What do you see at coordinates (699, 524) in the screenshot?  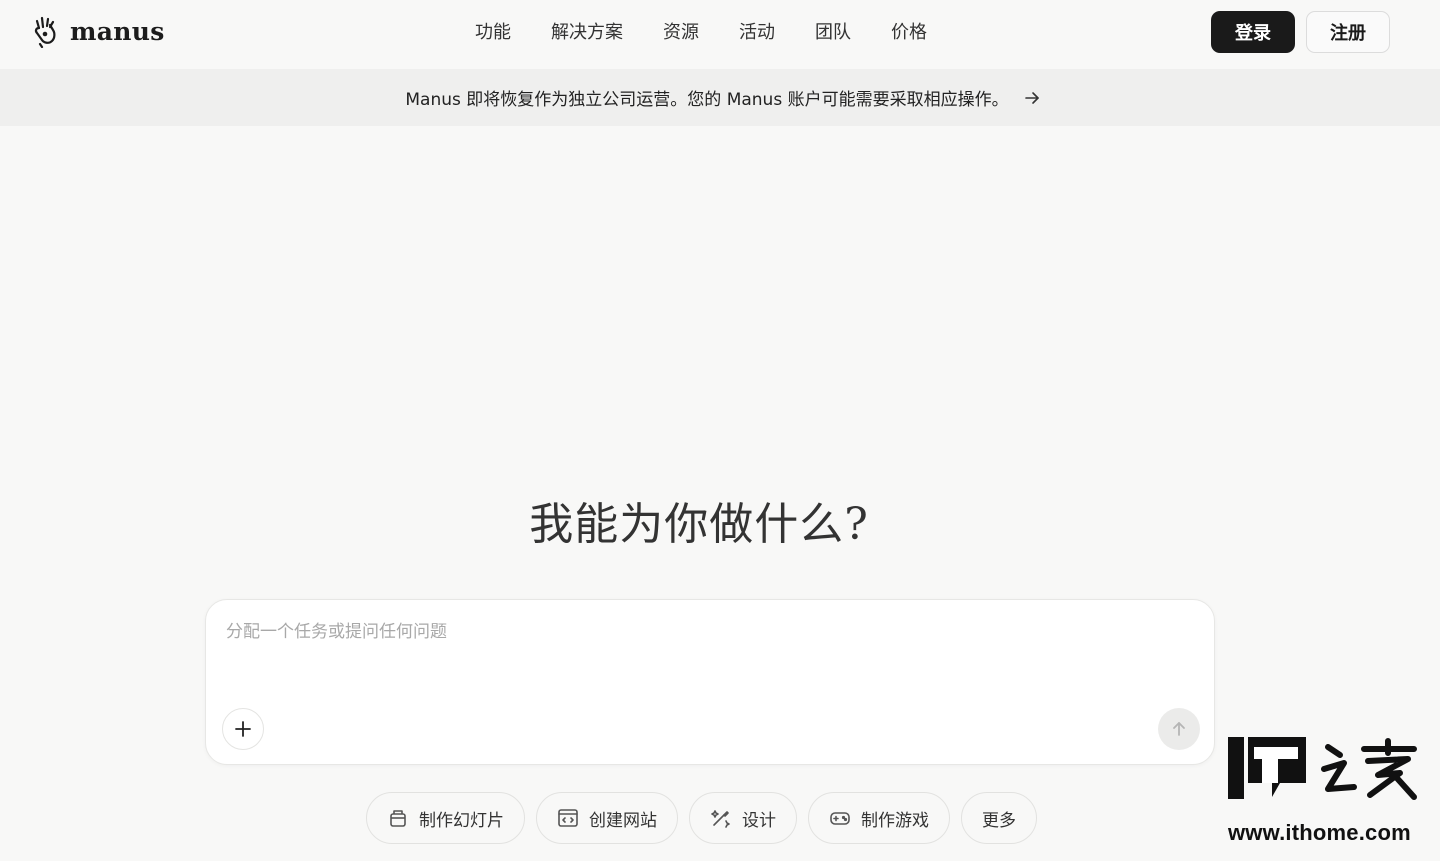 I see `hero-title: 我能为你做什么?` at bounding box center [699, 524].